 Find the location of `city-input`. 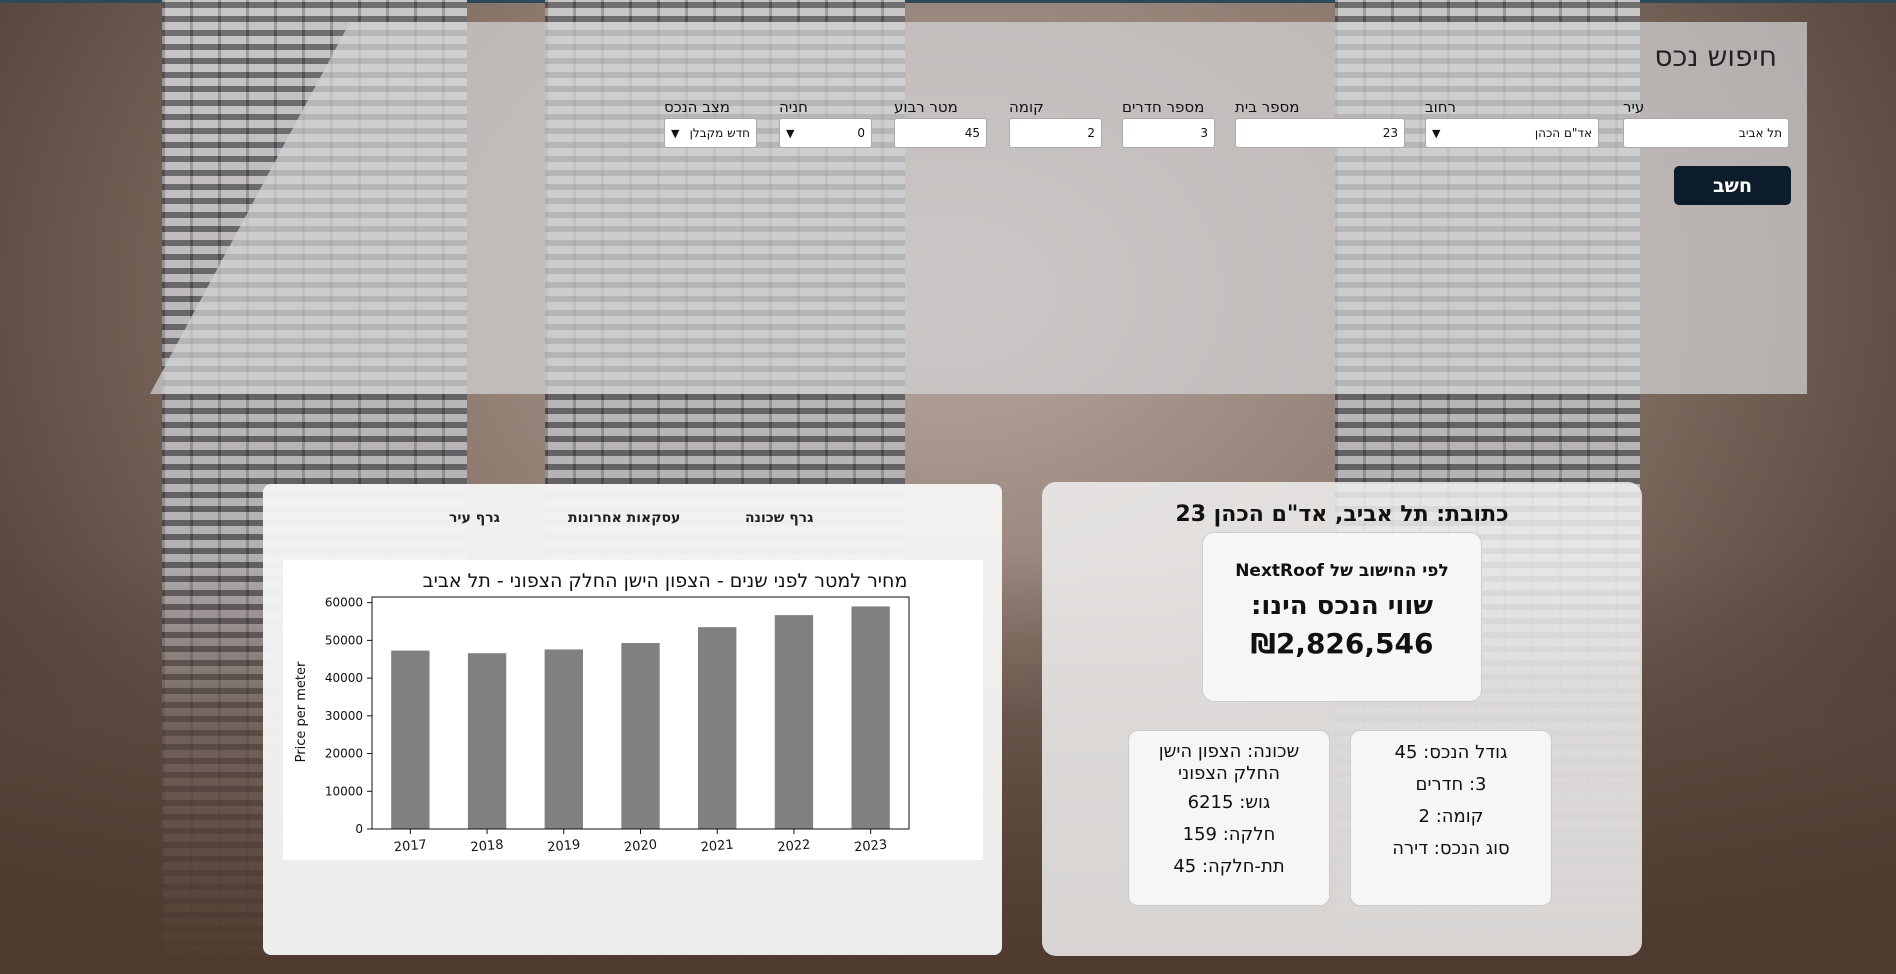

city-input is located at coordinates (1706, 133).